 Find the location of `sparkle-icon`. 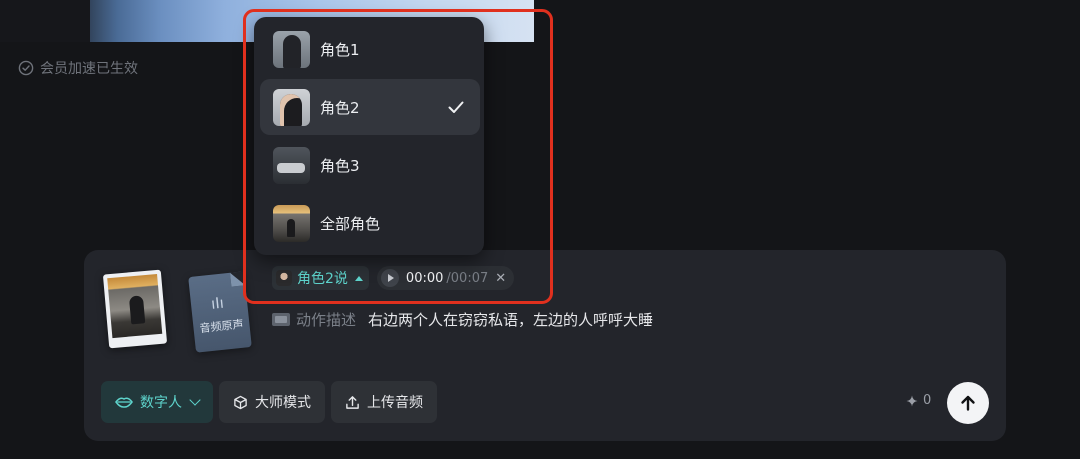

sparkle-icon is located at coordinates (912, 400).